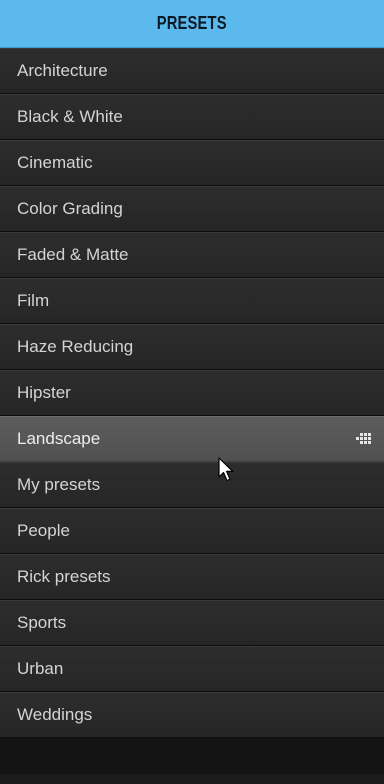 This screenshot has width=384, height=784. What do you see at coordinates (192, 577) in the screenshot?
I see `preset-item-rick-presets: Rick presets` at bounding box center [192, 577].